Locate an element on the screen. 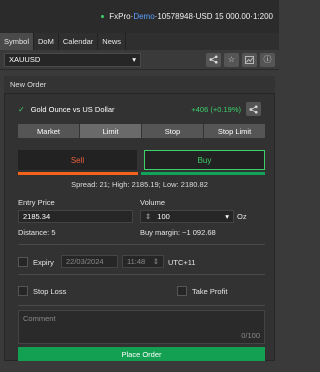 This screenshot has height=372, width=320. sell-button: Sell is located at coordinates (77, 160).